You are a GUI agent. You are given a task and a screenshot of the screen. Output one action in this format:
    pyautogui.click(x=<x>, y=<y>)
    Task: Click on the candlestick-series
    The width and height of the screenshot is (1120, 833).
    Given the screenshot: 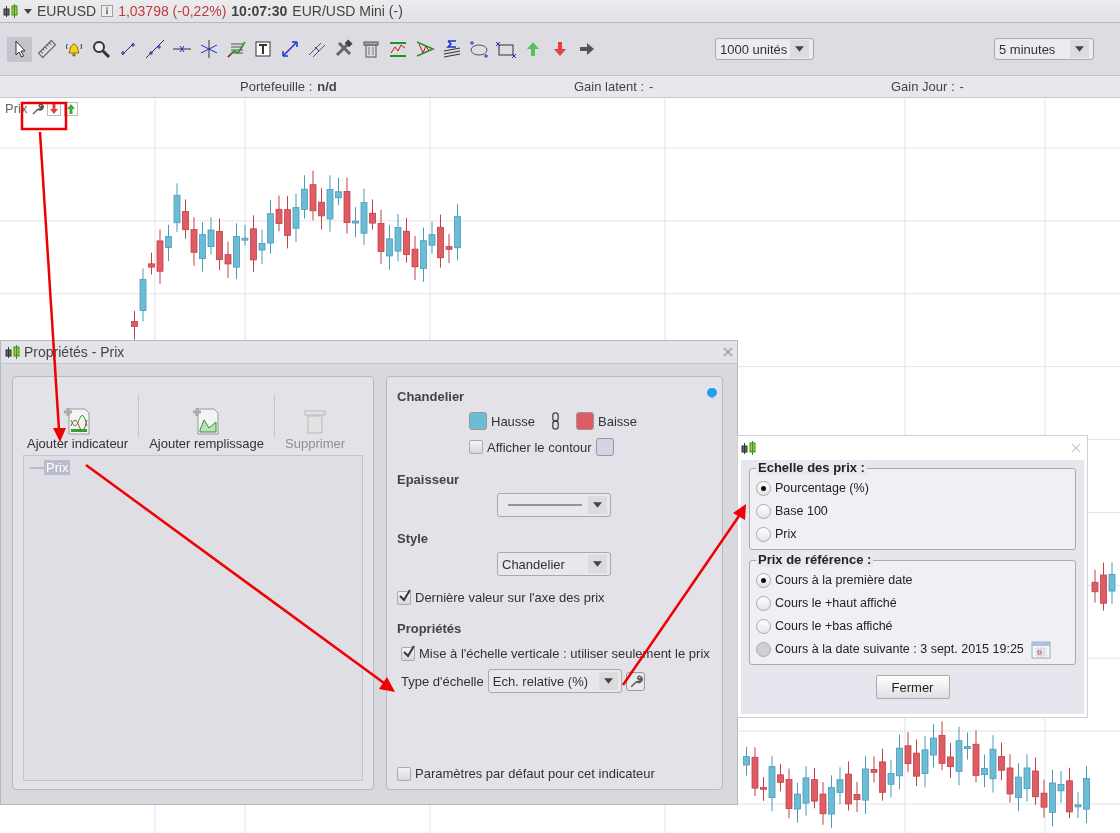 What is the action you would take?
    pyautogui.click(x=1103, y=586)
    